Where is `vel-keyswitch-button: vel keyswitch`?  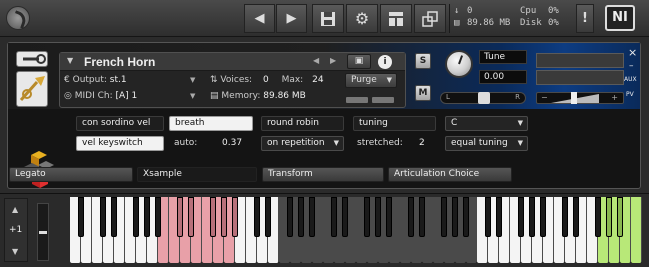
vel-keyswitch-button: vel keyswitch is located at coordinates (120, 143).